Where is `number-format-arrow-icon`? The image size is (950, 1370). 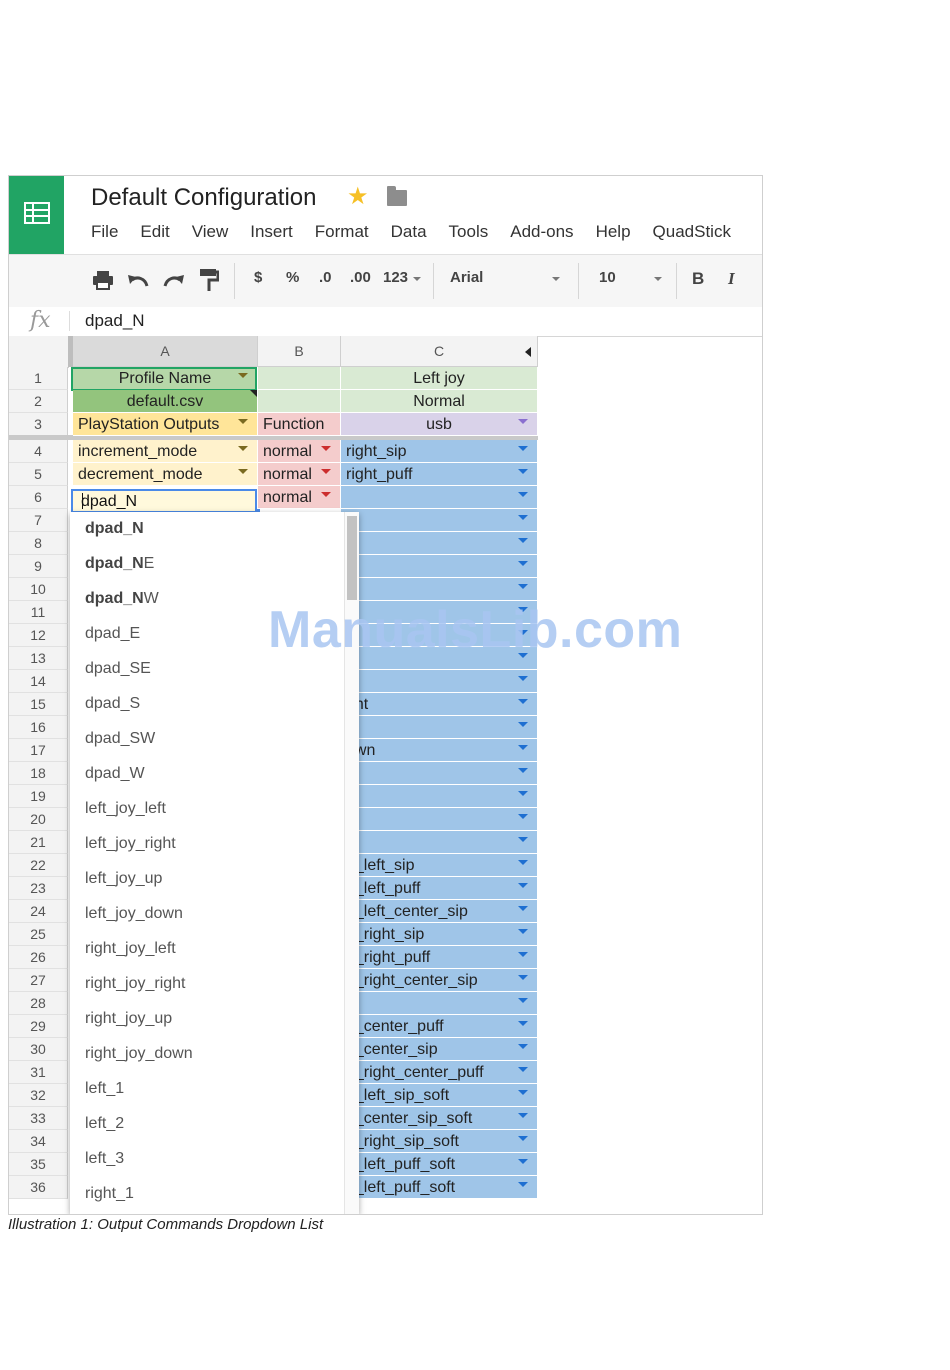 number-format-arrow-icon is located at coordinates (417, 279).